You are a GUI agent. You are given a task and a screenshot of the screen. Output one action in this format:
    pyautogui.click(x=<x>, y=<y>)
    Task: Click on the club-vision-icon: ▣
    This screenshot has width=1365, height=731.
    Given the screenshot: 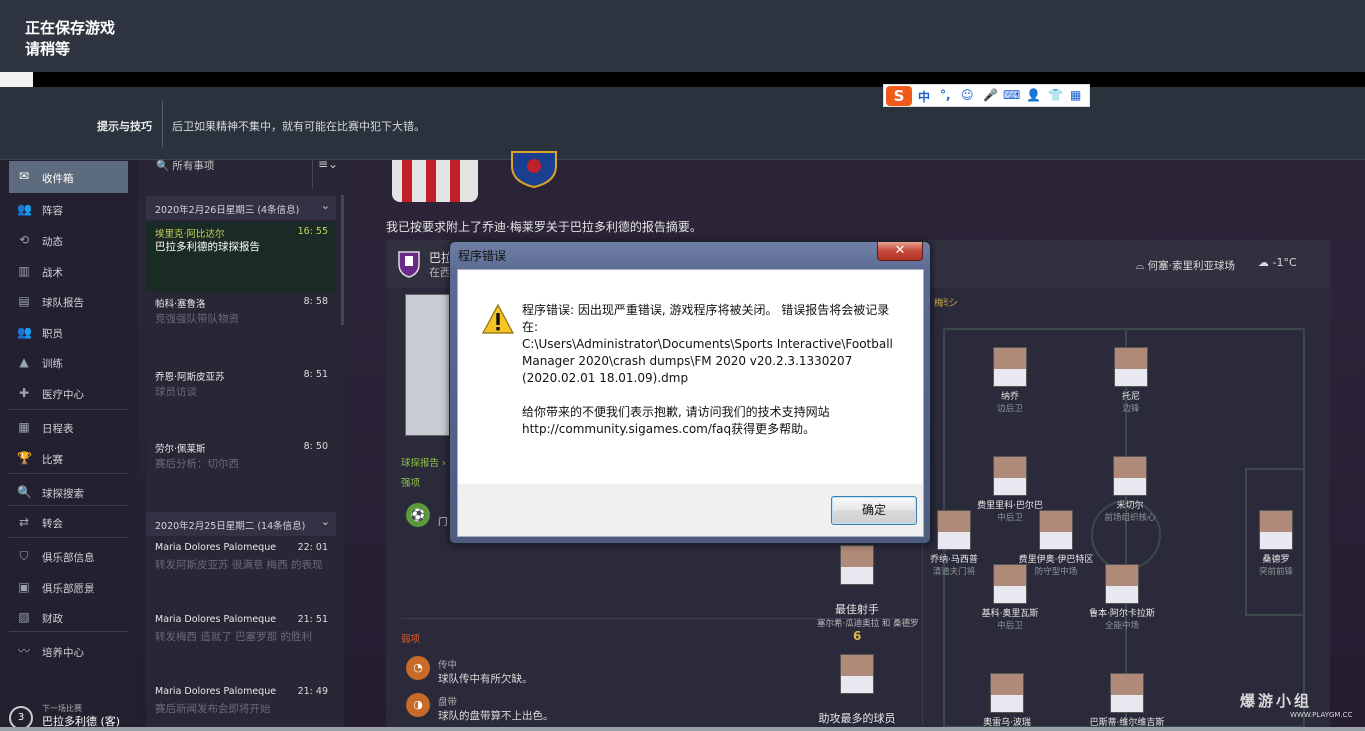 What is the action you would take?
    pyautogui.click(x=24, y=587)
    